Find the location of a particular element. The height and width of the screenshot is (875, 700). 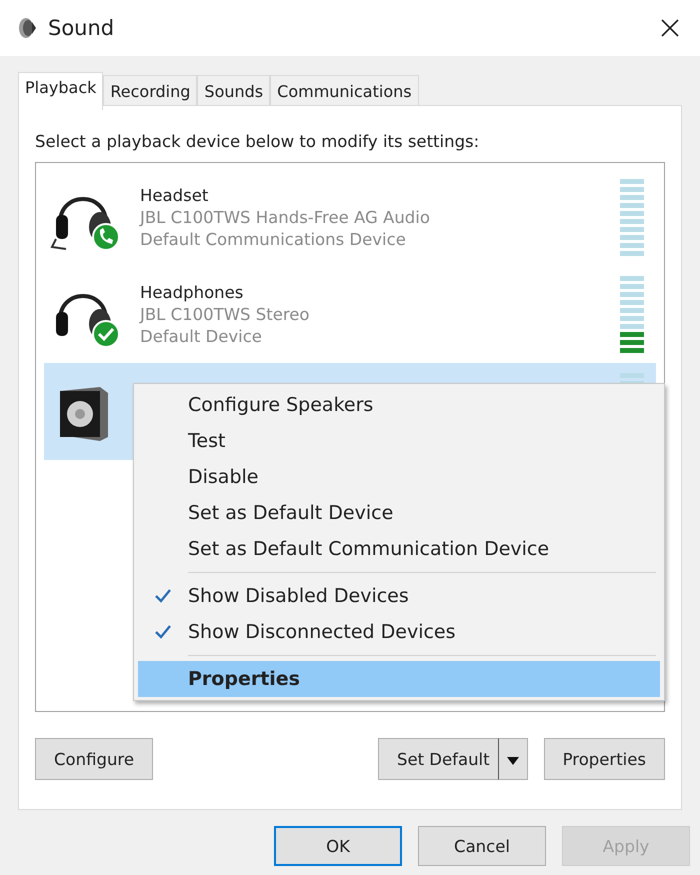

properties-button: Properties is located at coordinates (604, 759).